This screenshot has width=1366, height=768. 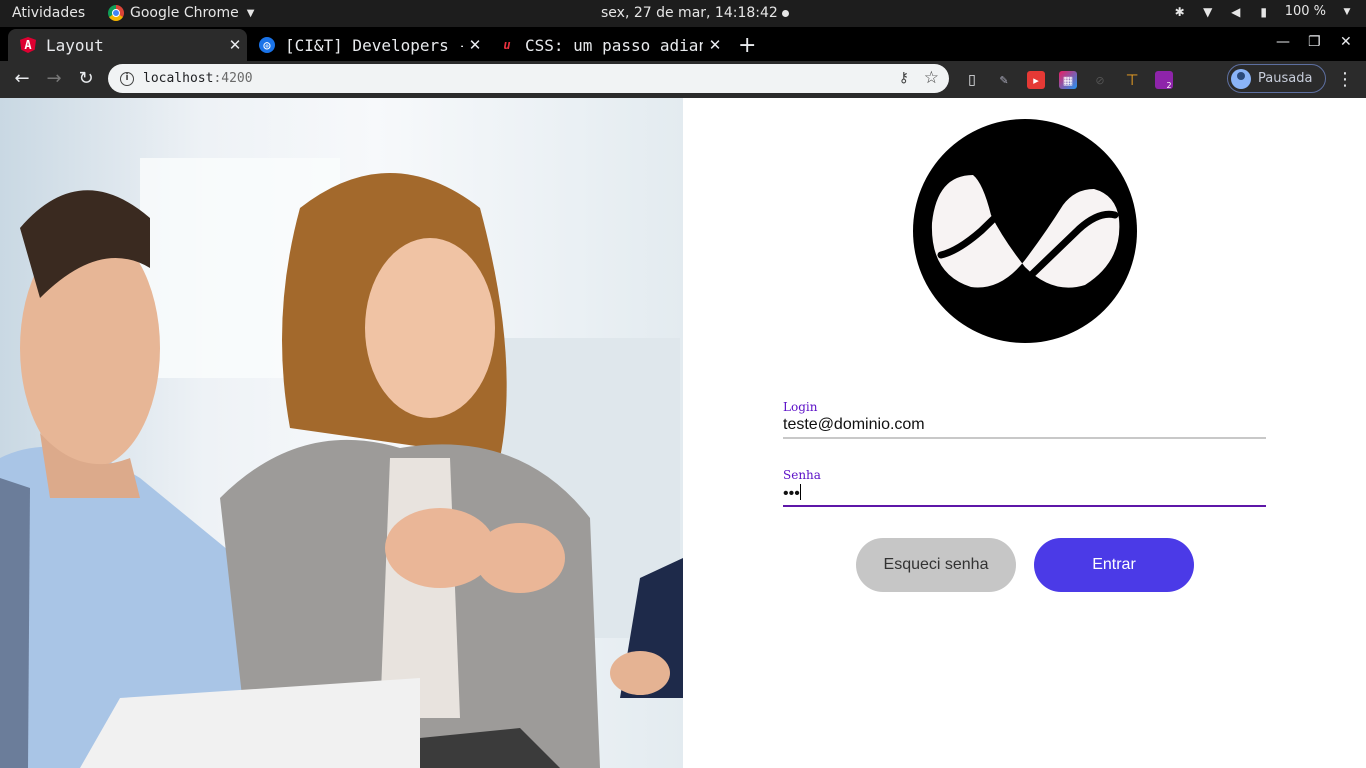 What do you see at coordinates (178, 78) in the screenshot?
I see `url-host: localhost` at bounding box center [178, 78].